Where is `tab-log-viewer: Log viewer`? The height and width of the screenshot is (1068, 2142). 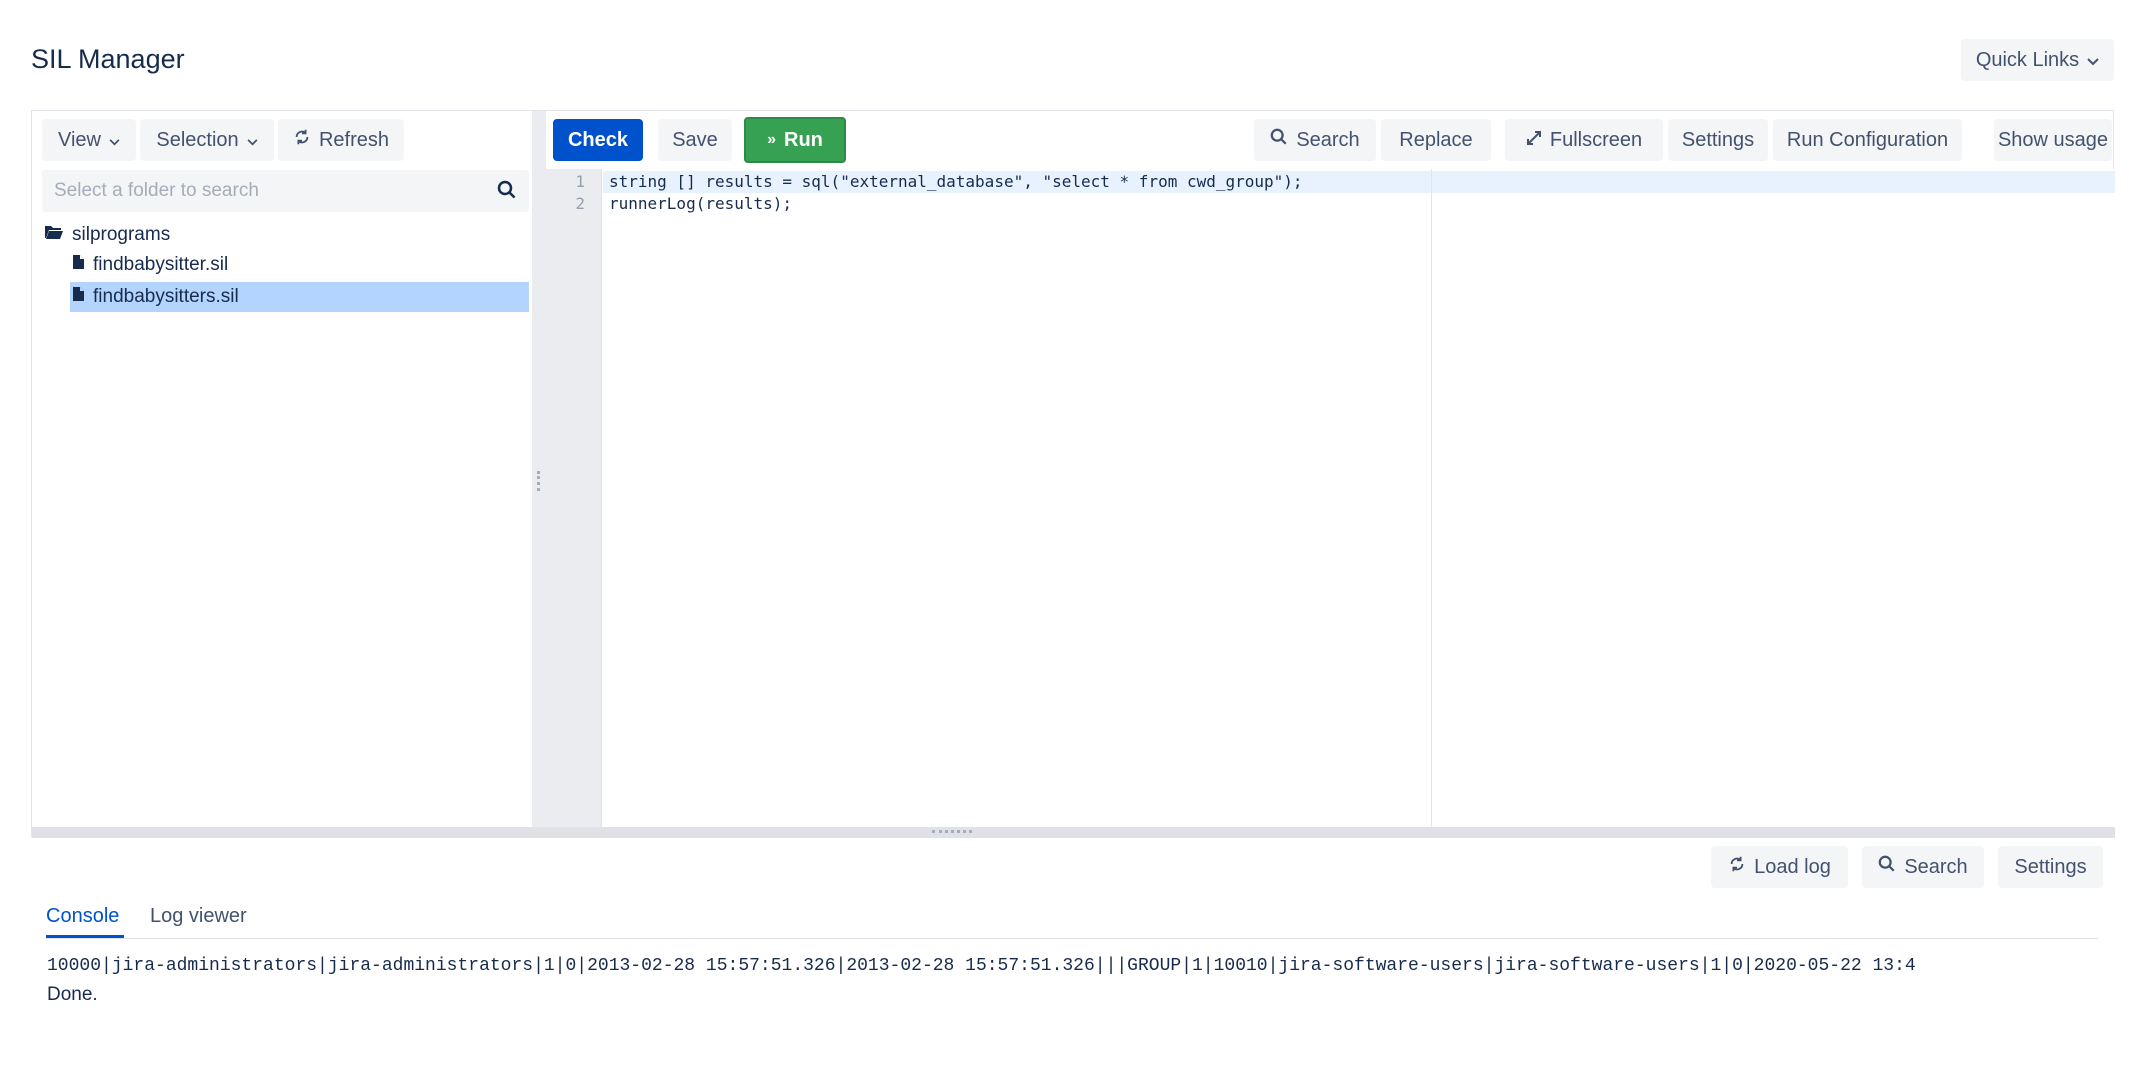
tab-log-viewer: Log viewer is located at coordinates (198, 916).